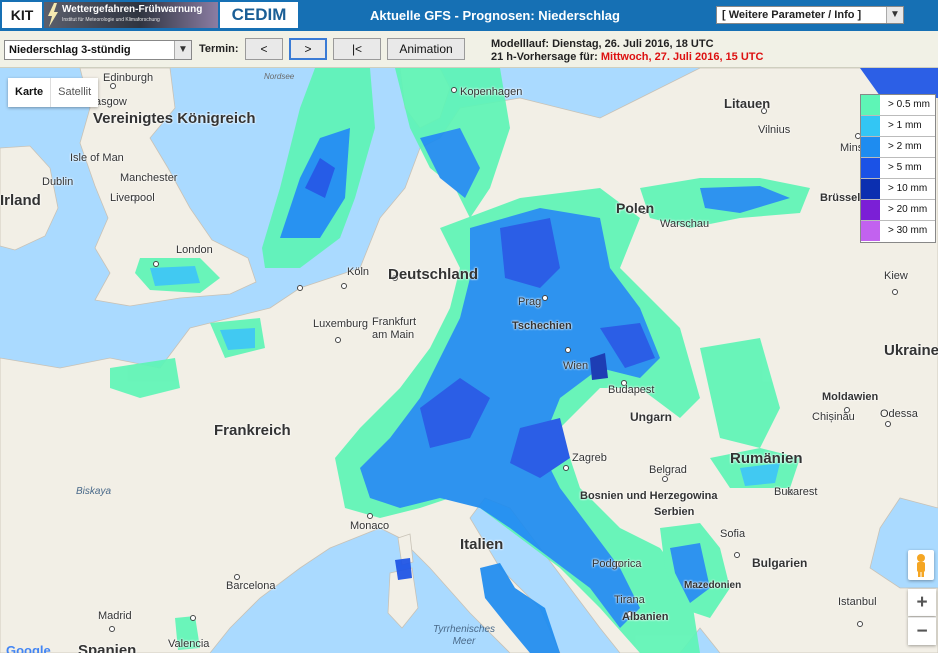  I want to click on lightning-icon, so click(53, 15).